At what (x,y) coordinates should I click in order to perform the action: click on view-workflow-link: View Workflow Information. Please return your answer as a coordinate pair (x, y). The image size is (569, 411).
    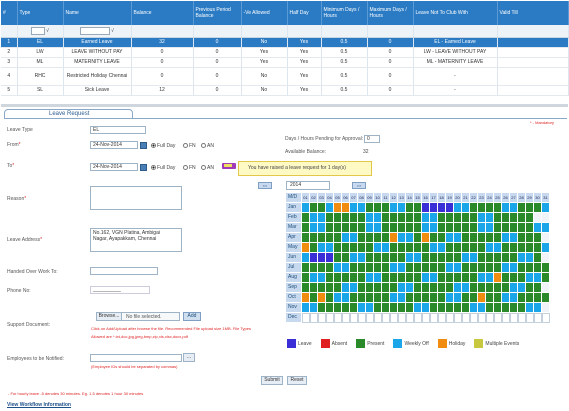
    Looking at the image, I should click on (39, 405).